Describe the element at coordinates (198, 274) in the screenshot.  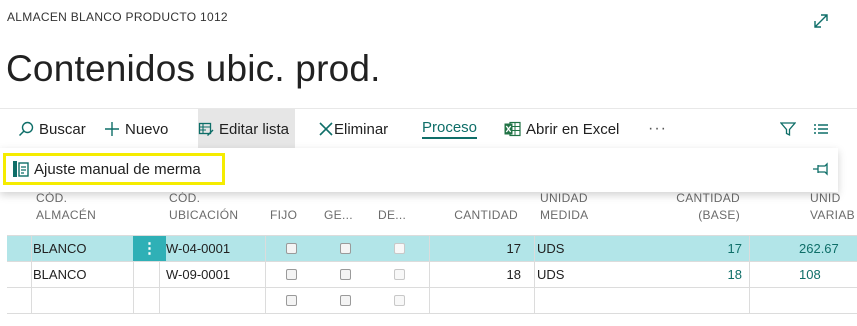
I see `bin-cell: W-09-0001` at that location.